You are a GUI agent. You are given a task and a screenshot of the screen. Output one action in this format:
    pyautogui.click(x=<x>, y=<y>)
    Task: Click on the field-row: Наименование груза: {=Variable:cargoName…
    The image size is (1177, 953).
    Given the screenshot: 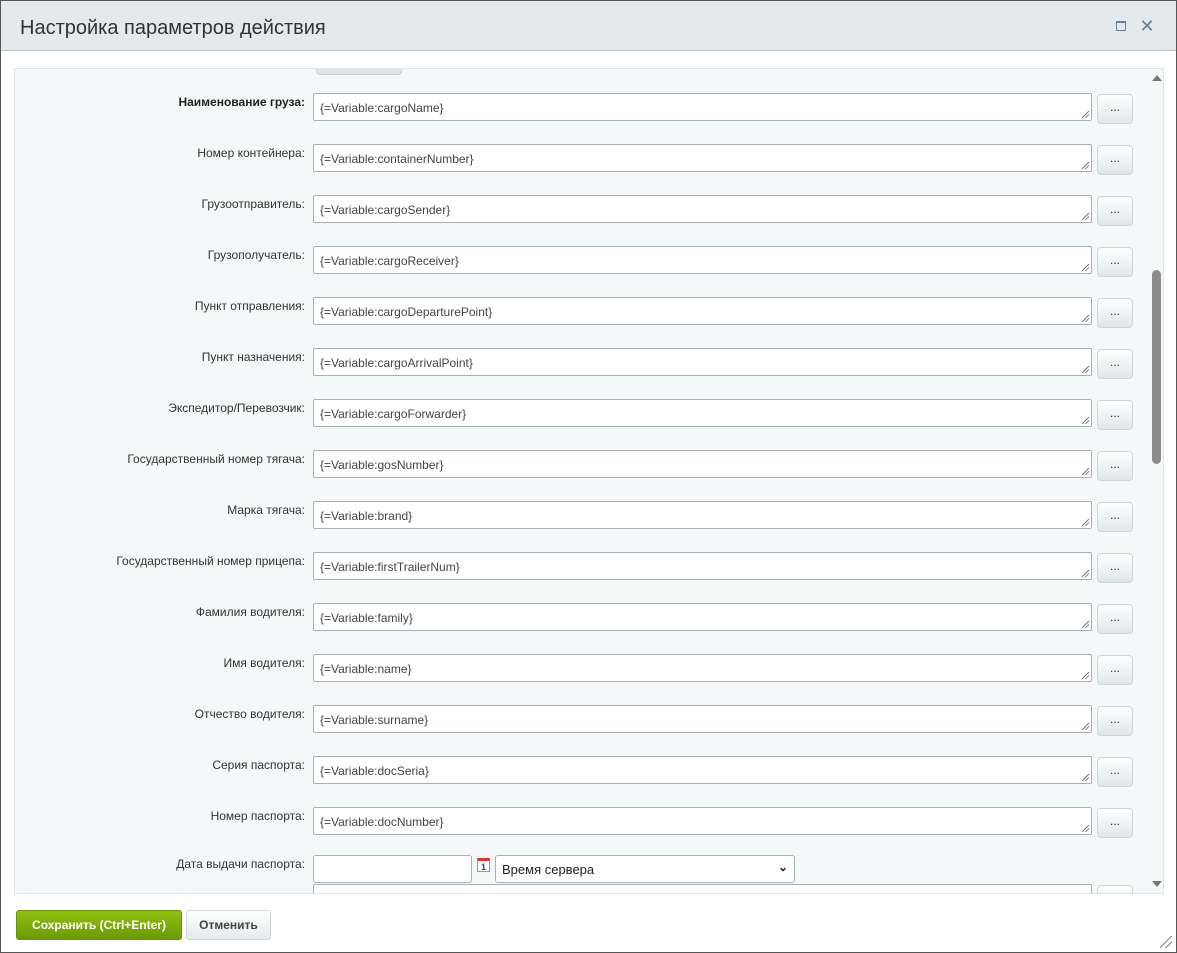 What is the action you would take?
    pyautogui.click(x=580, y=108)
    